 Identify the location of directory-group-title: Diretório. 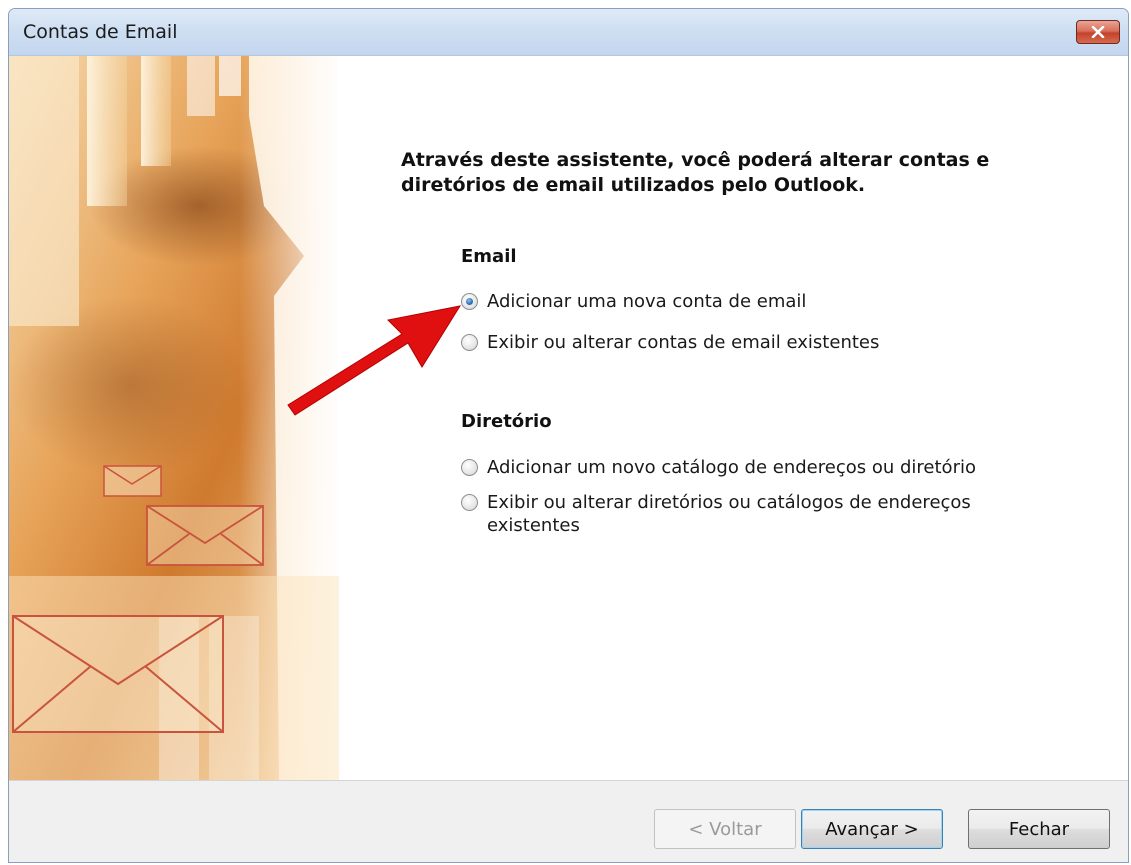
(506, 421).